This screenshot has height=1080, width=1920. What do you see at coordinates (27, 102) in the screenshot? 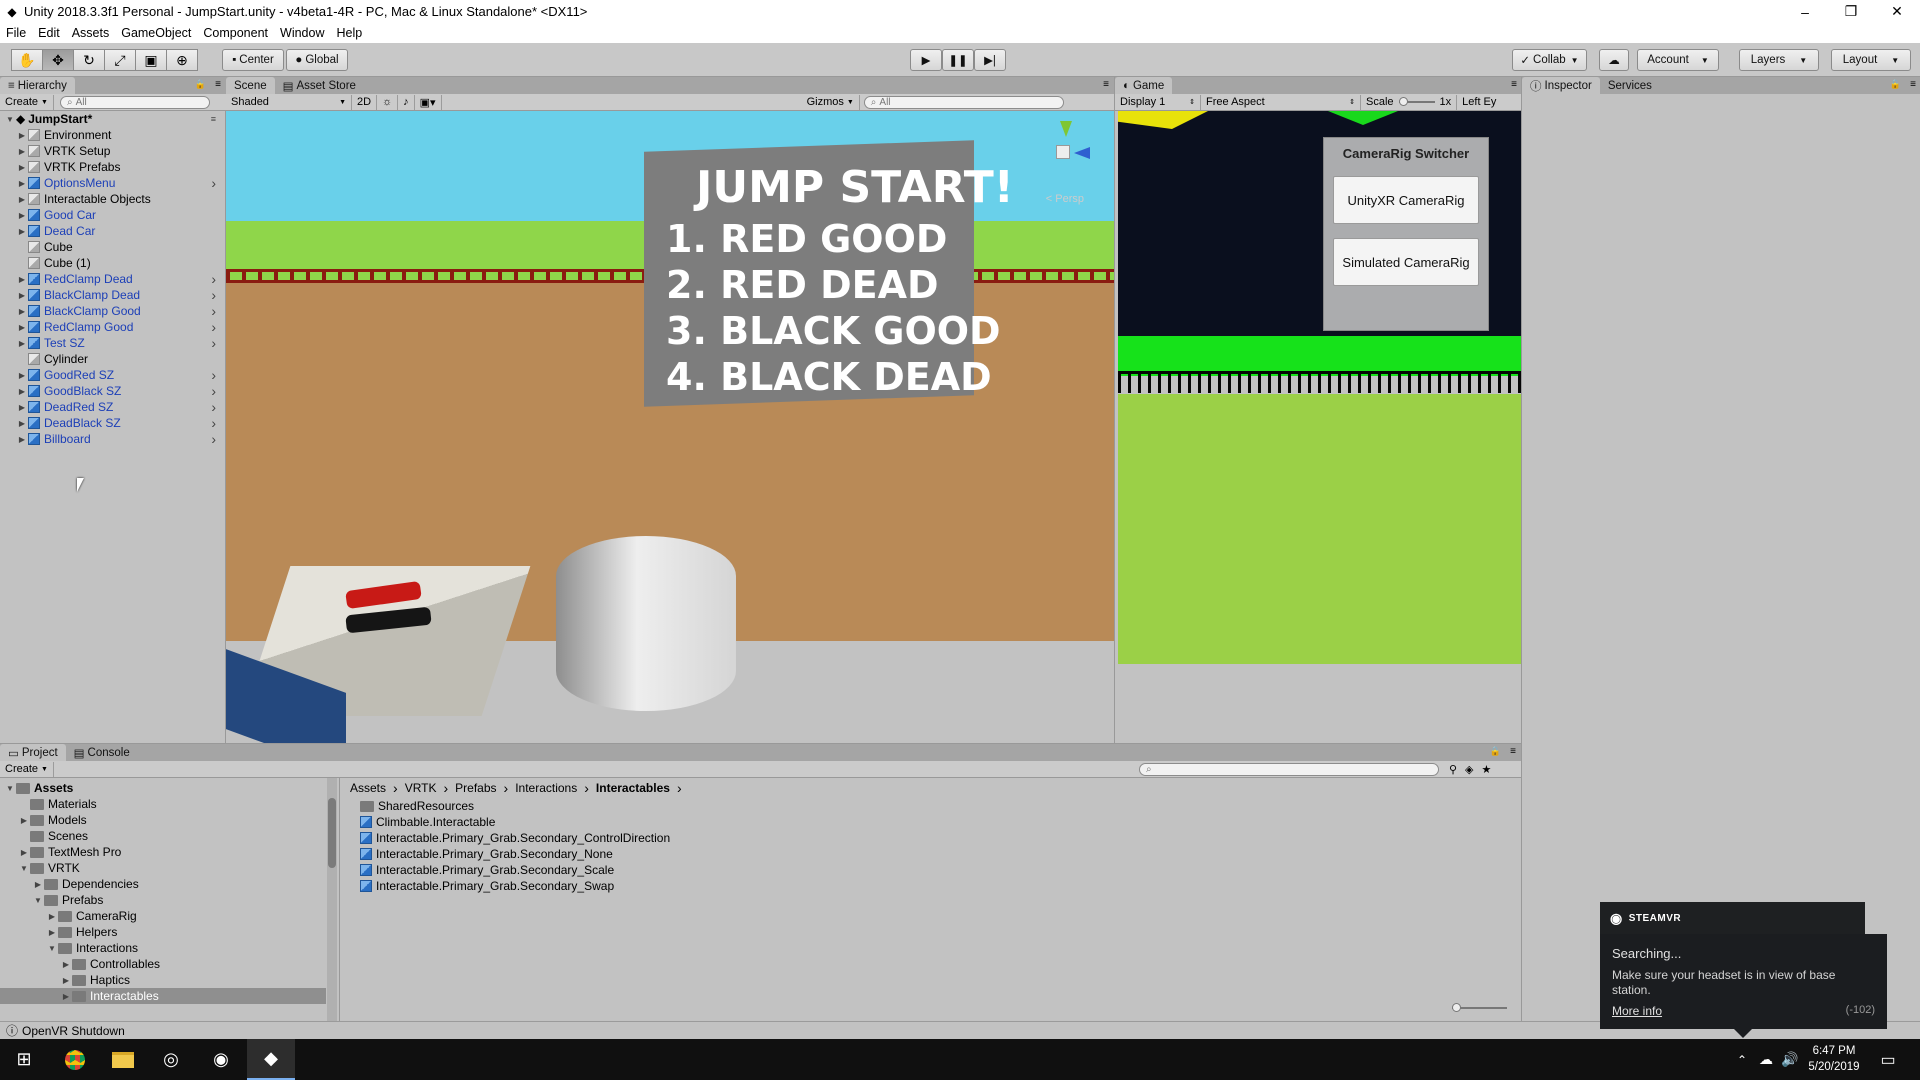
I see `hierarchy-create-dropdown: Create ▼` at bounding box center [27, 102].